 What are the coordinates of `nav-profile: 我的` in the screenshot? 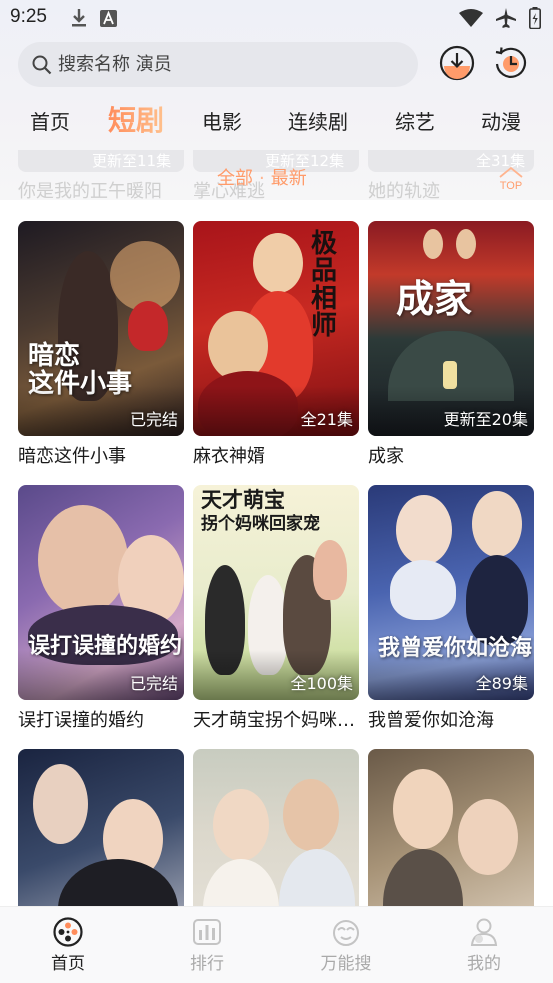 It's located at (484, 945).